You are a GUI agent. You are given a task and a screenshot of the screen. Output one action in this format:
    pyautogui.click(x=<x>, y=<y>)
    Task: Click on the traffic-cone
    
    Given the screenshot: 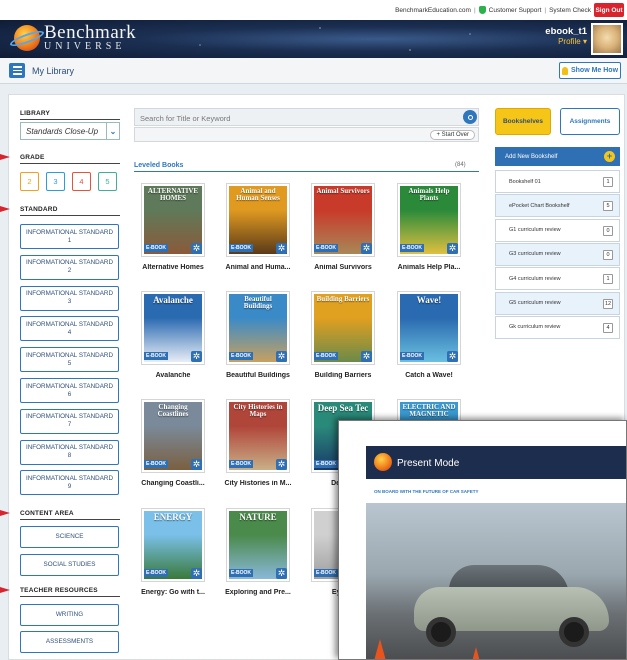 What is the action you would take?
    pyautogui.click(x=476, y=653)
    